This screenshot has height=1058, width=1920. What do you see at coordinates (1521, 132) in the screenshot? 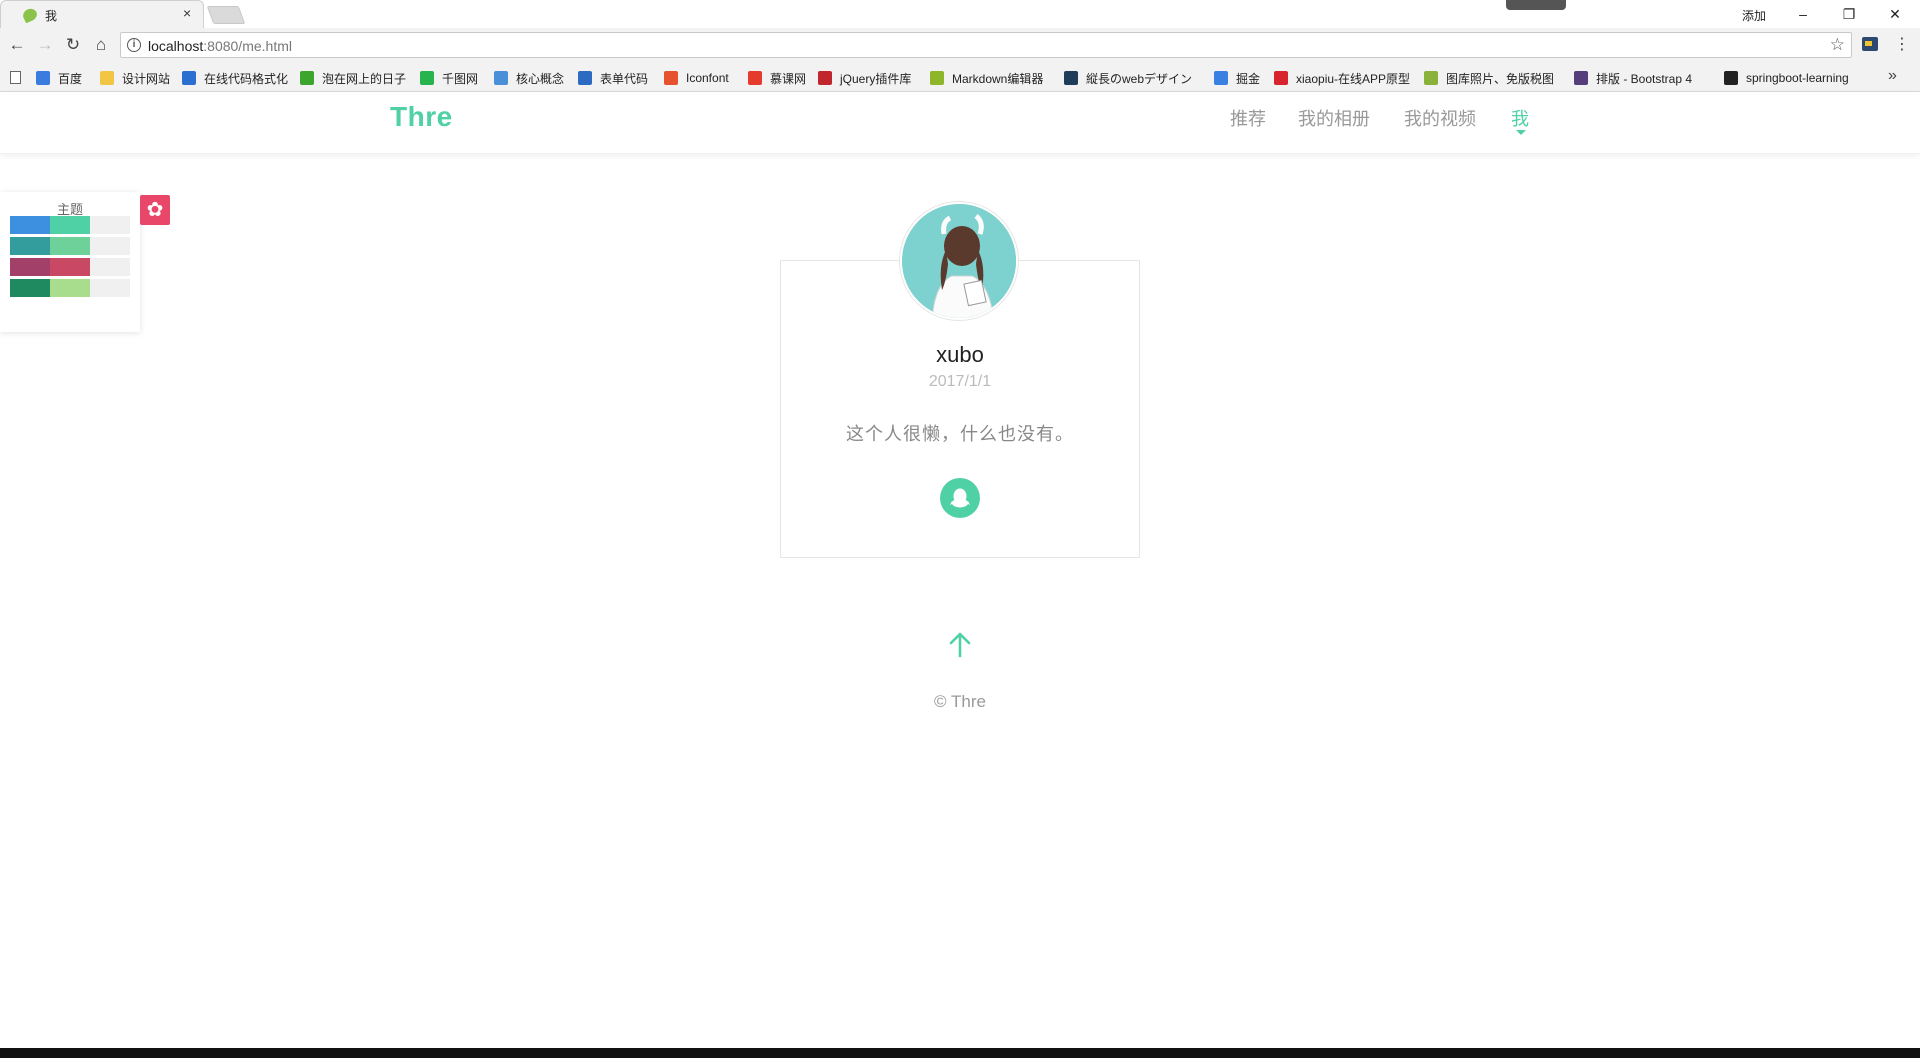
I see `active-nav-caret-icon` at bounding box center [1521, 132].